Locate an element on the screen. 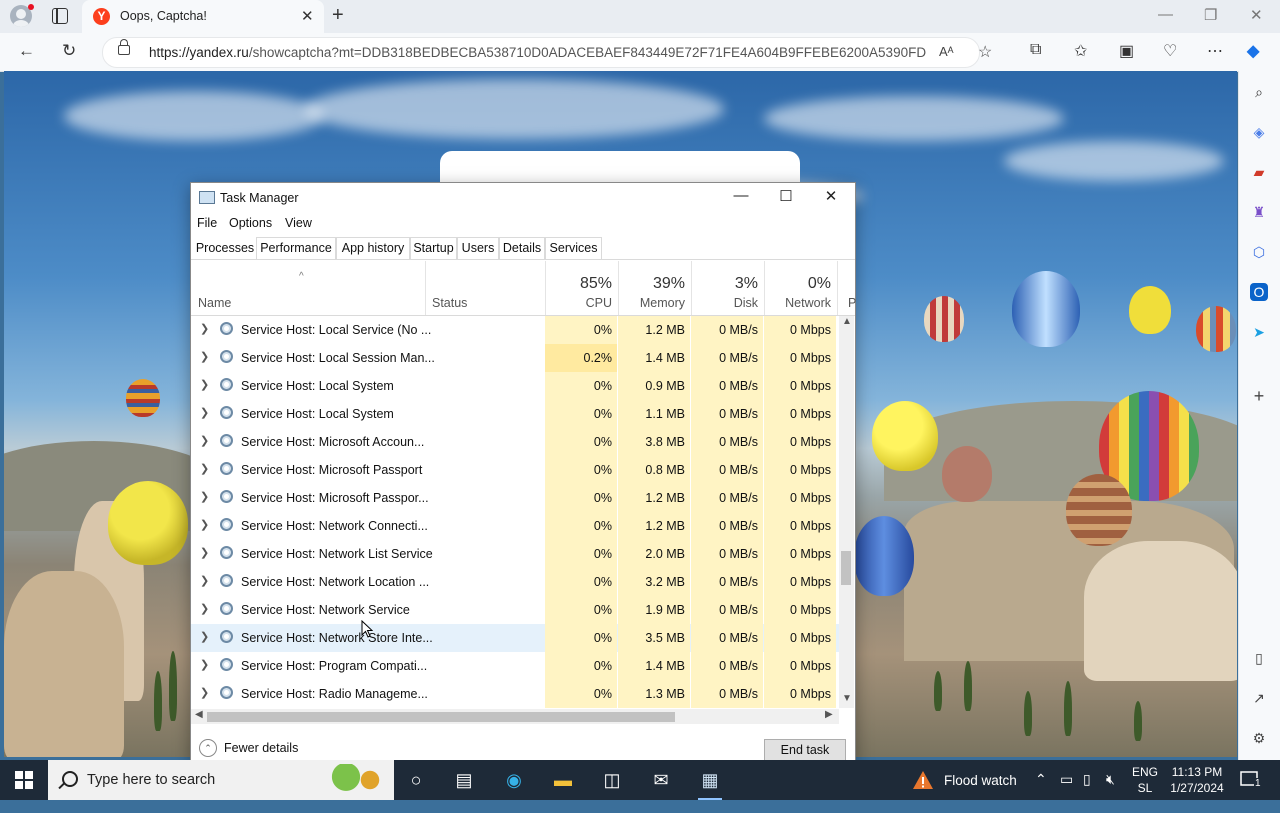 Image resolution: width=1280 pixels, height=813 pixels. tab-startup: Startup is located at coordinates (433, 248).